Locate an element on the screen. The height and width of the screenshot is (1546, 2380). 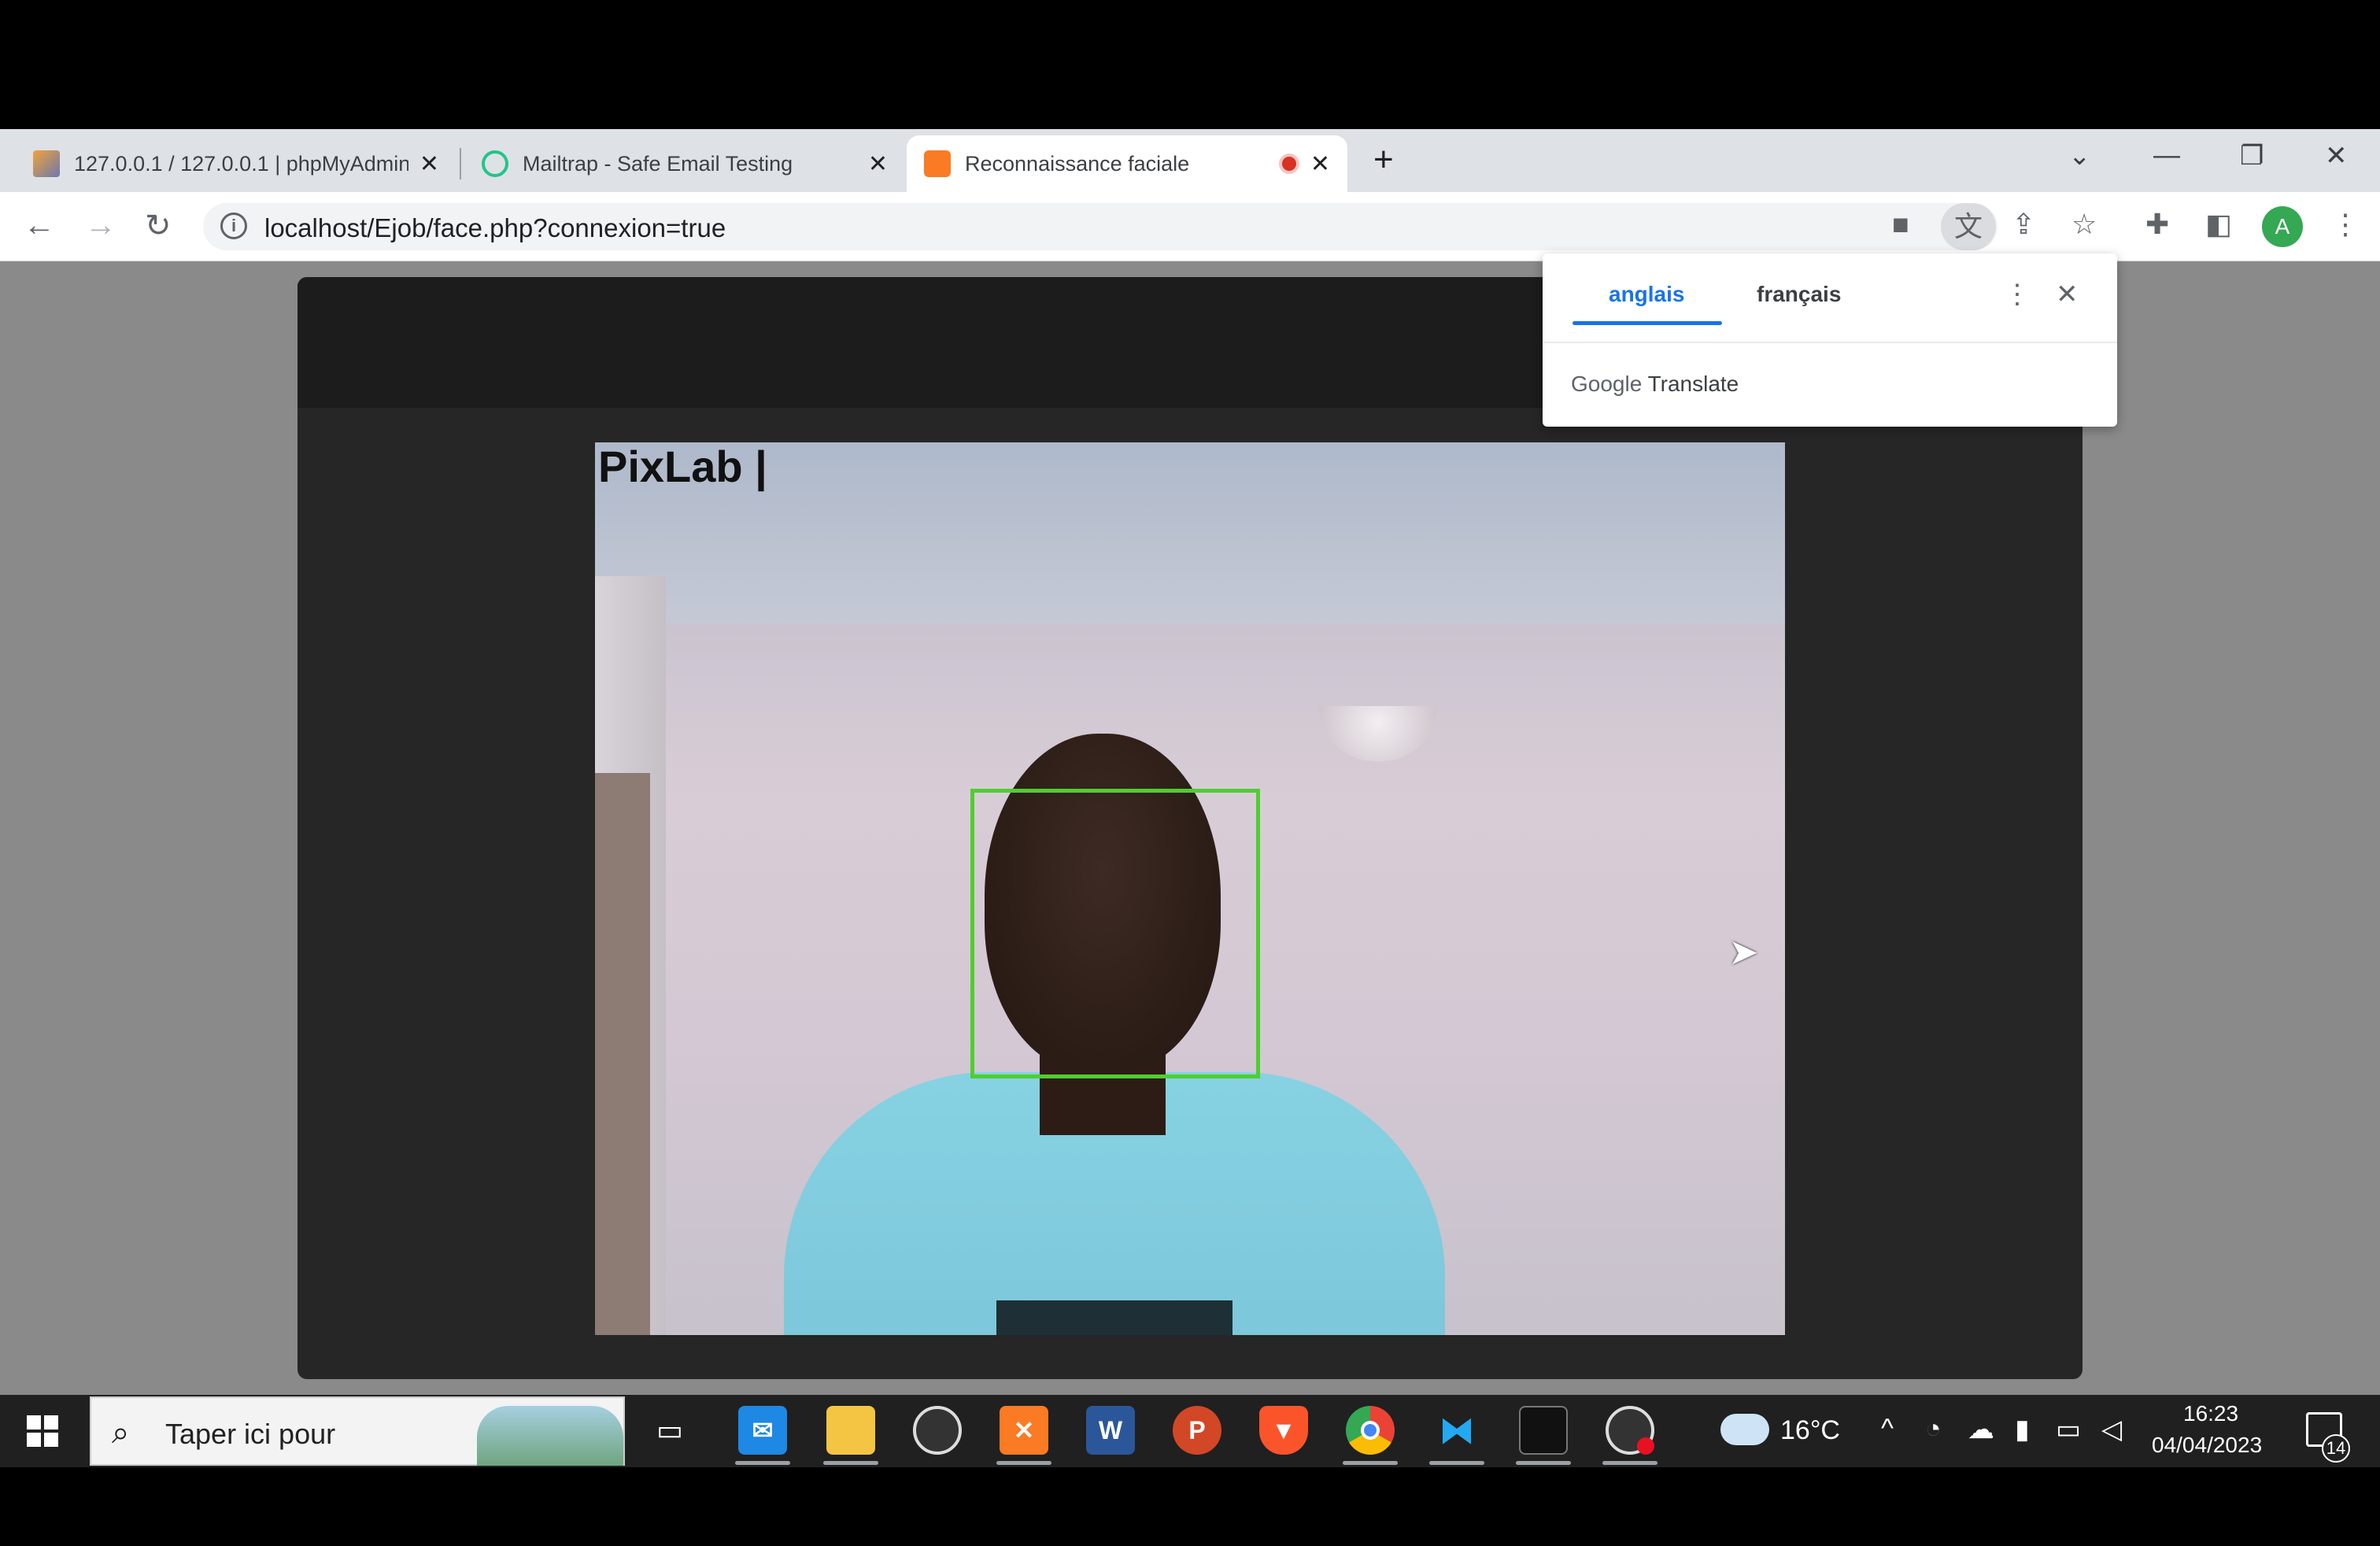
word-icon: W is located at coordinates (1110, 1430).